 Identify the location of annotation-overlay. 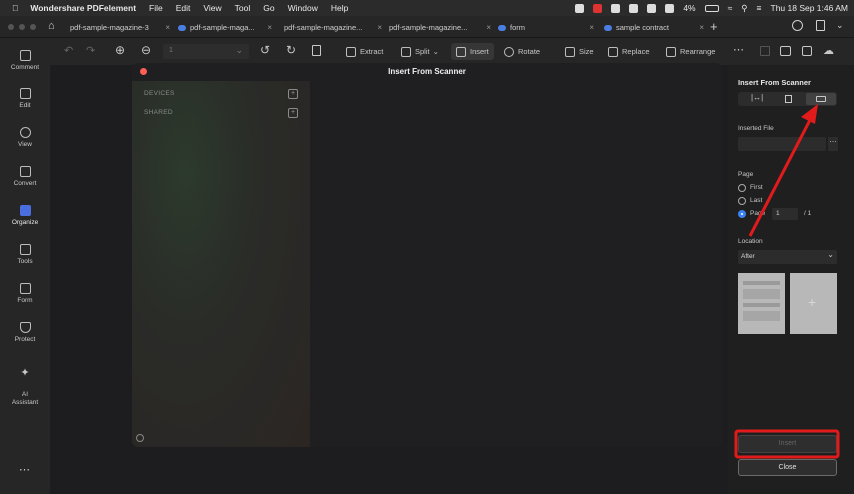
(787, 281).